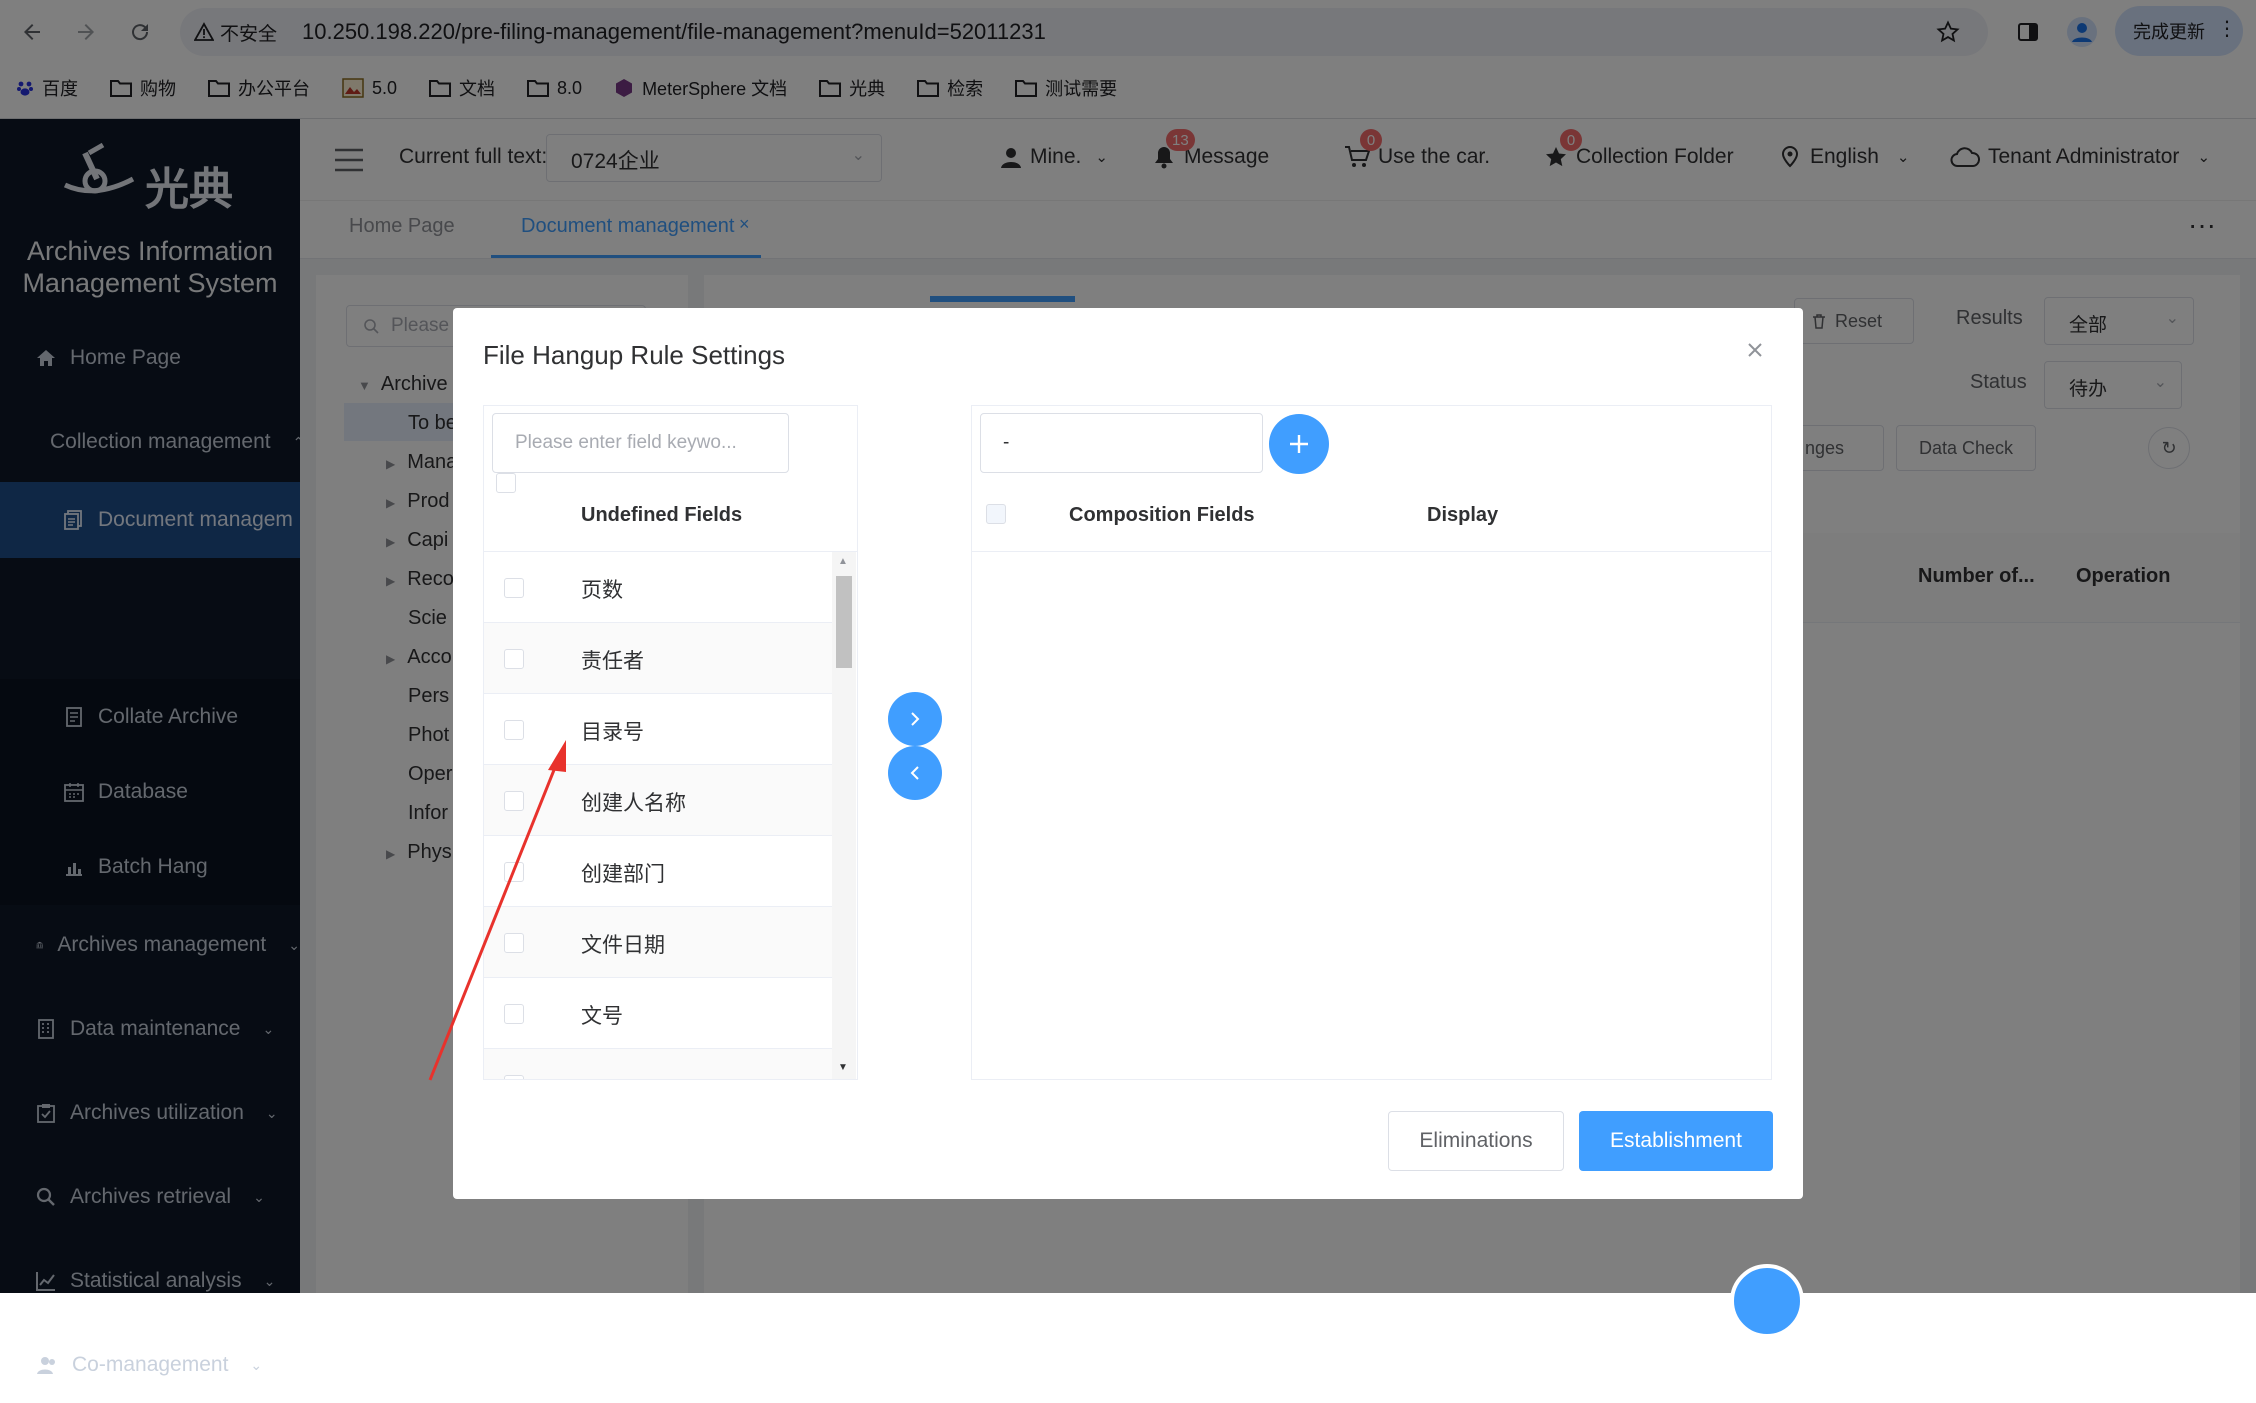 The width and height of the screenshot is (2256, 1403). What do you see at coordinates (658, 587) in the screenshot?
I see `list-item: 页数` at bounding box center [658, 587].